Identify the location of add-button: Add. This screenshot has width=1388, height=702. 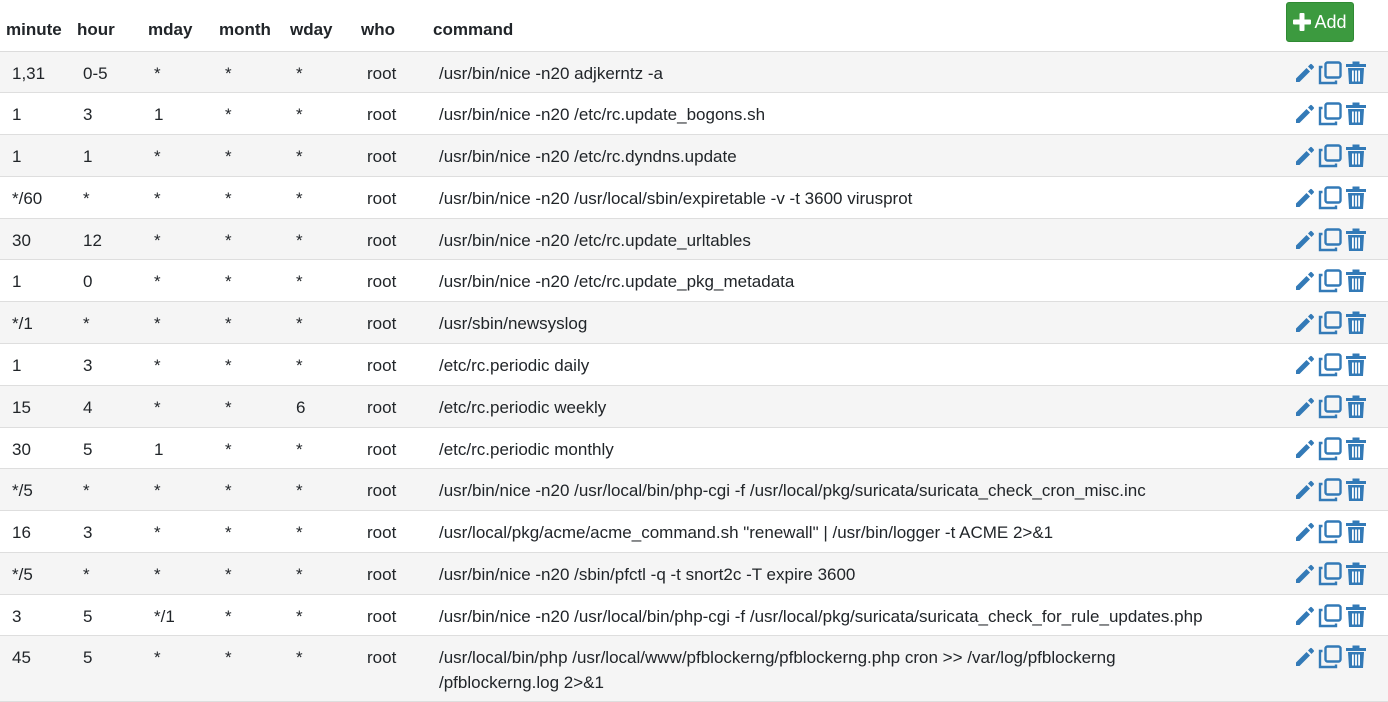
(1320, 22).